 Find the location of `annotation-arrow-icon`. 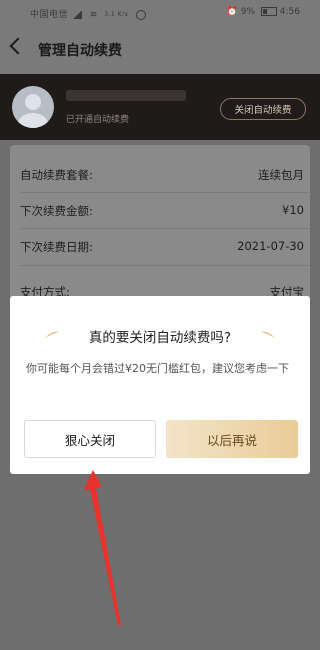

annotation-arrow-icon is located at coordinates (102, 548).